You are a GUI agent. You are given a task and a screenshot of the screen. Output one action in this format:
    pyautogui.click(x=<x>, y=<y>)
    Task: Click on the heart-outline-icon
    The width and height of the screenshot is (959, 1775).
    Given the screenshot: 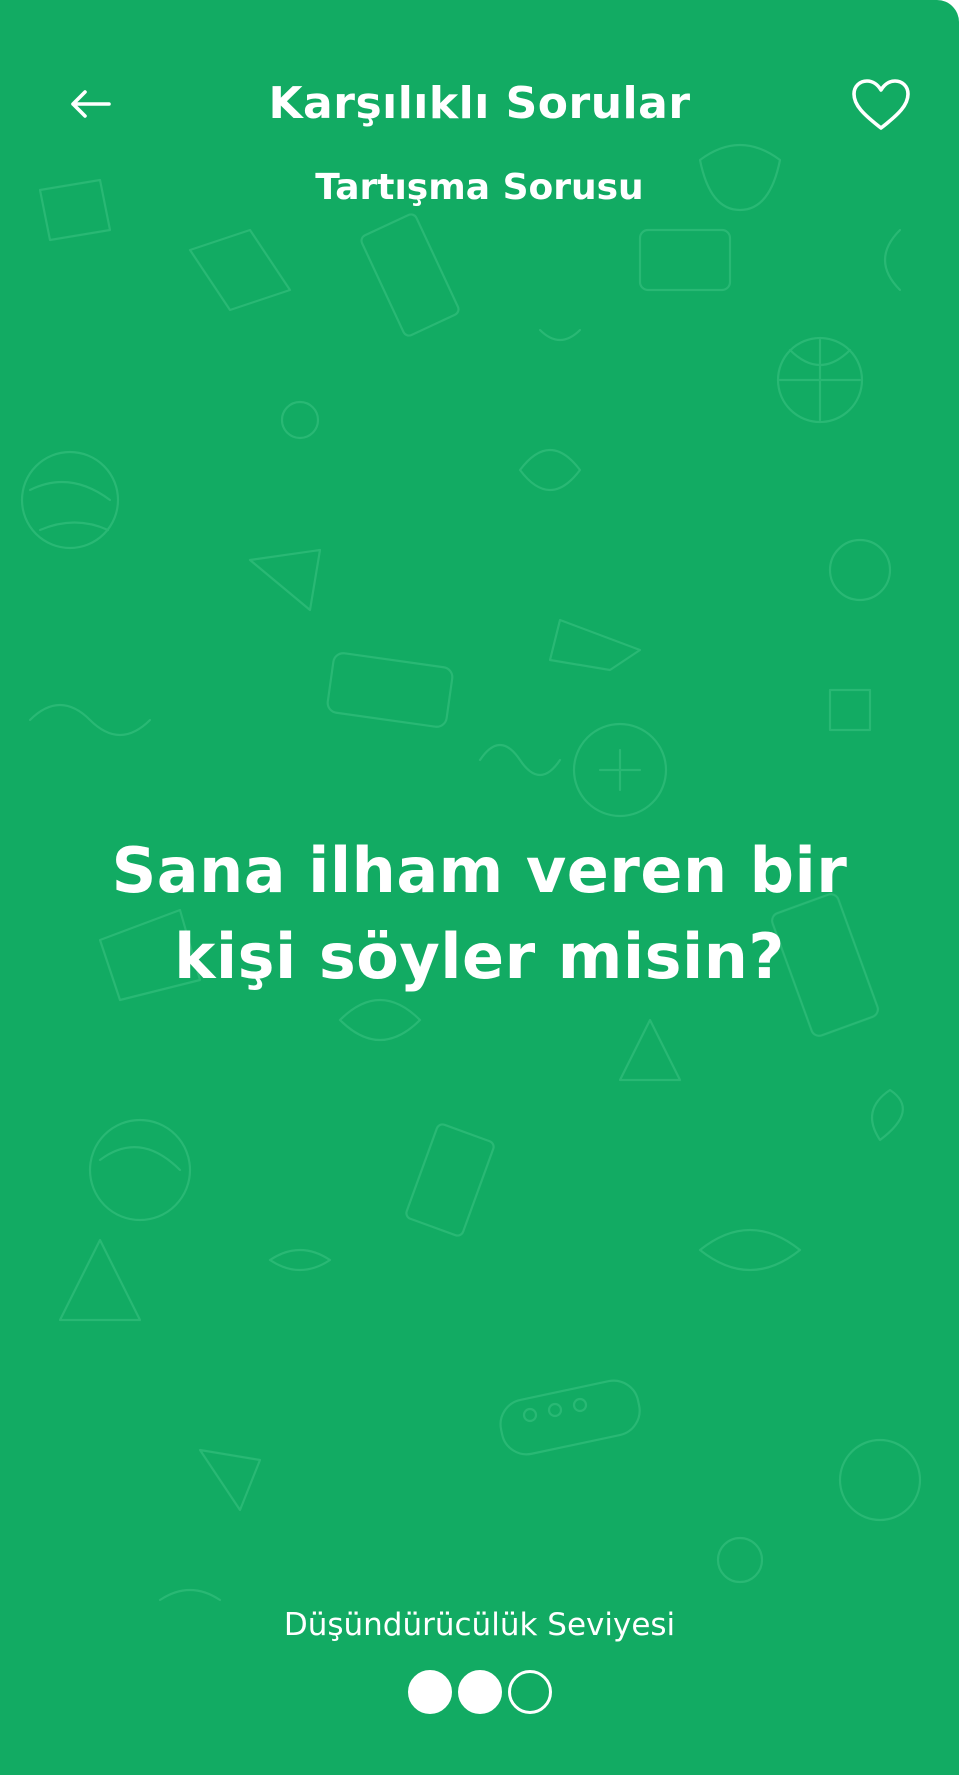 What is the action you would take?
    pyautogui.click(x=881, y=104)
    